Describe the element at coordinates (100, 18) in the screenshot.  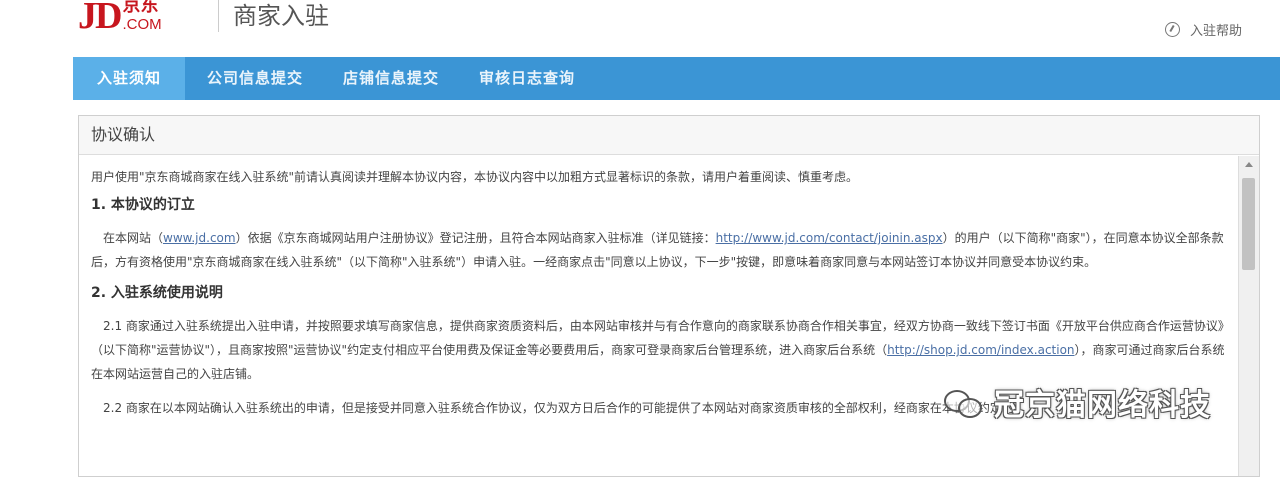
I see `logo-jd-text: JD` at that location.